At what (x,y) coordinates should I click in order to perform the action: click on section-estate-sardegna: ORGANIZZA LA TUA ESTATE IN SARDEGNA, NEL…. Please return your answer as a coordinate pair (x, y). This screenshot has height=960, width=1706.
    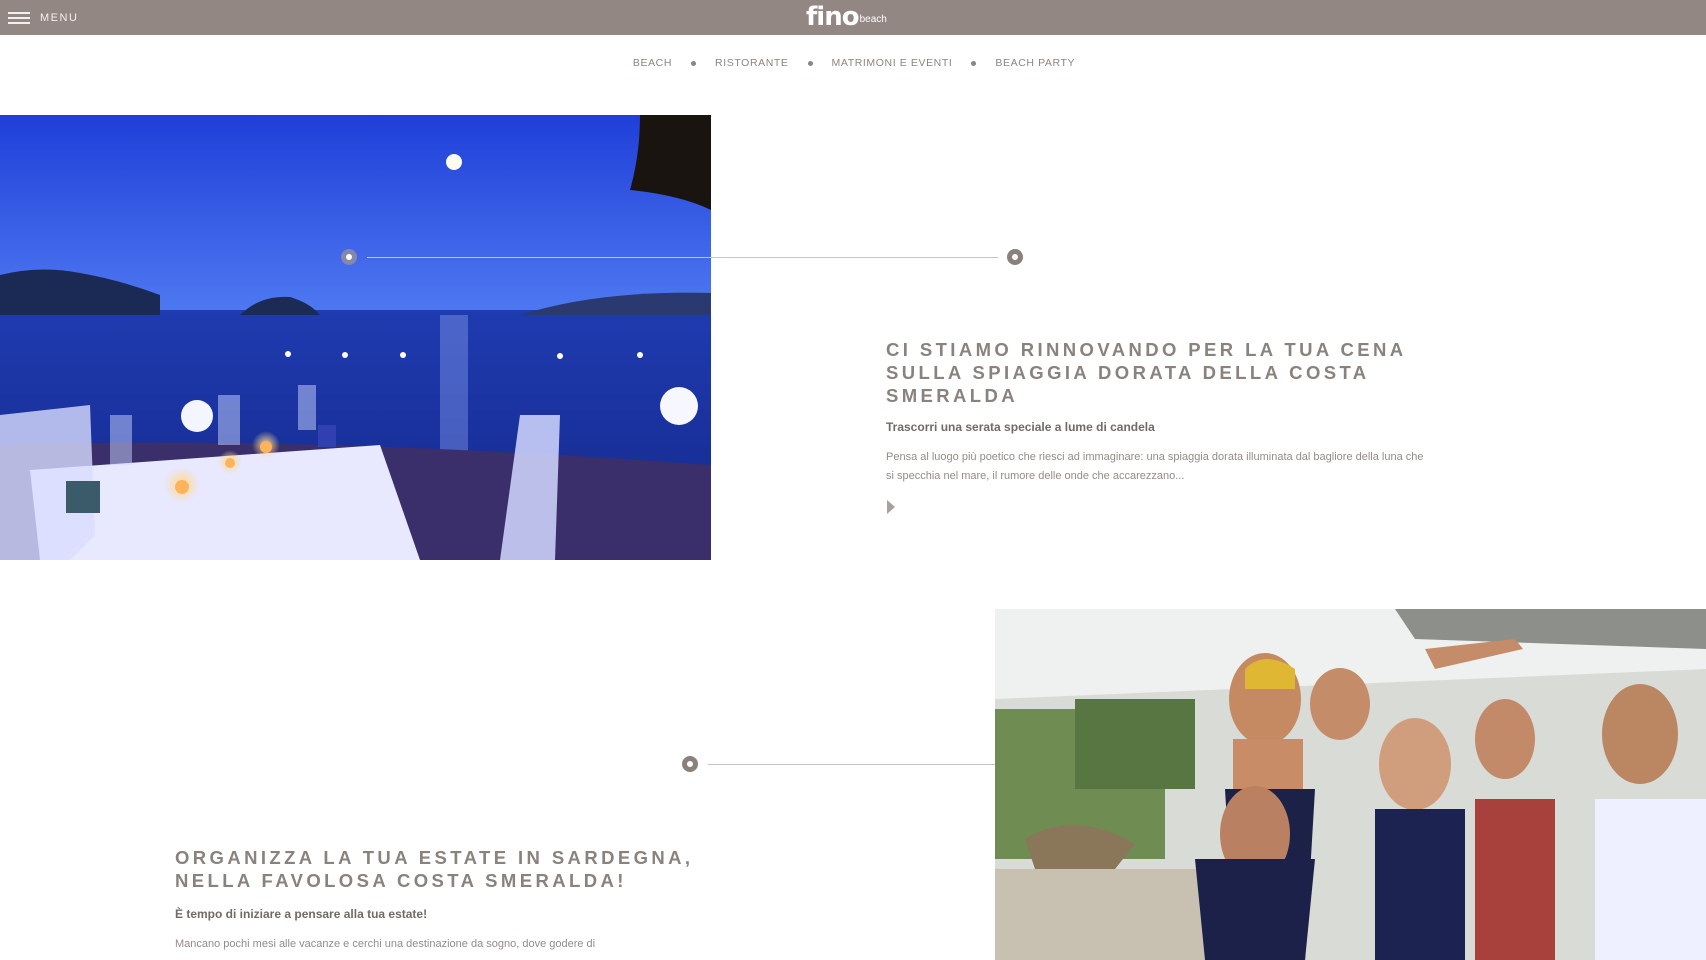
    Looking at the image, I should click on (445, 900).